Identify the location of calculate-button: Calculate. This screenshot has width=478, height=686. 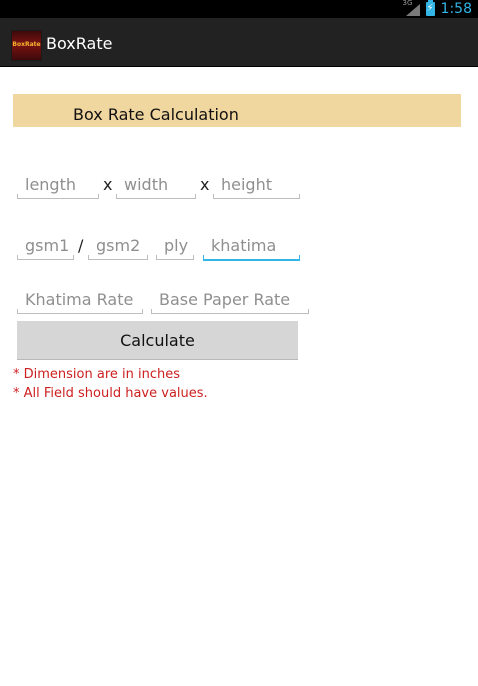
(157, 340).